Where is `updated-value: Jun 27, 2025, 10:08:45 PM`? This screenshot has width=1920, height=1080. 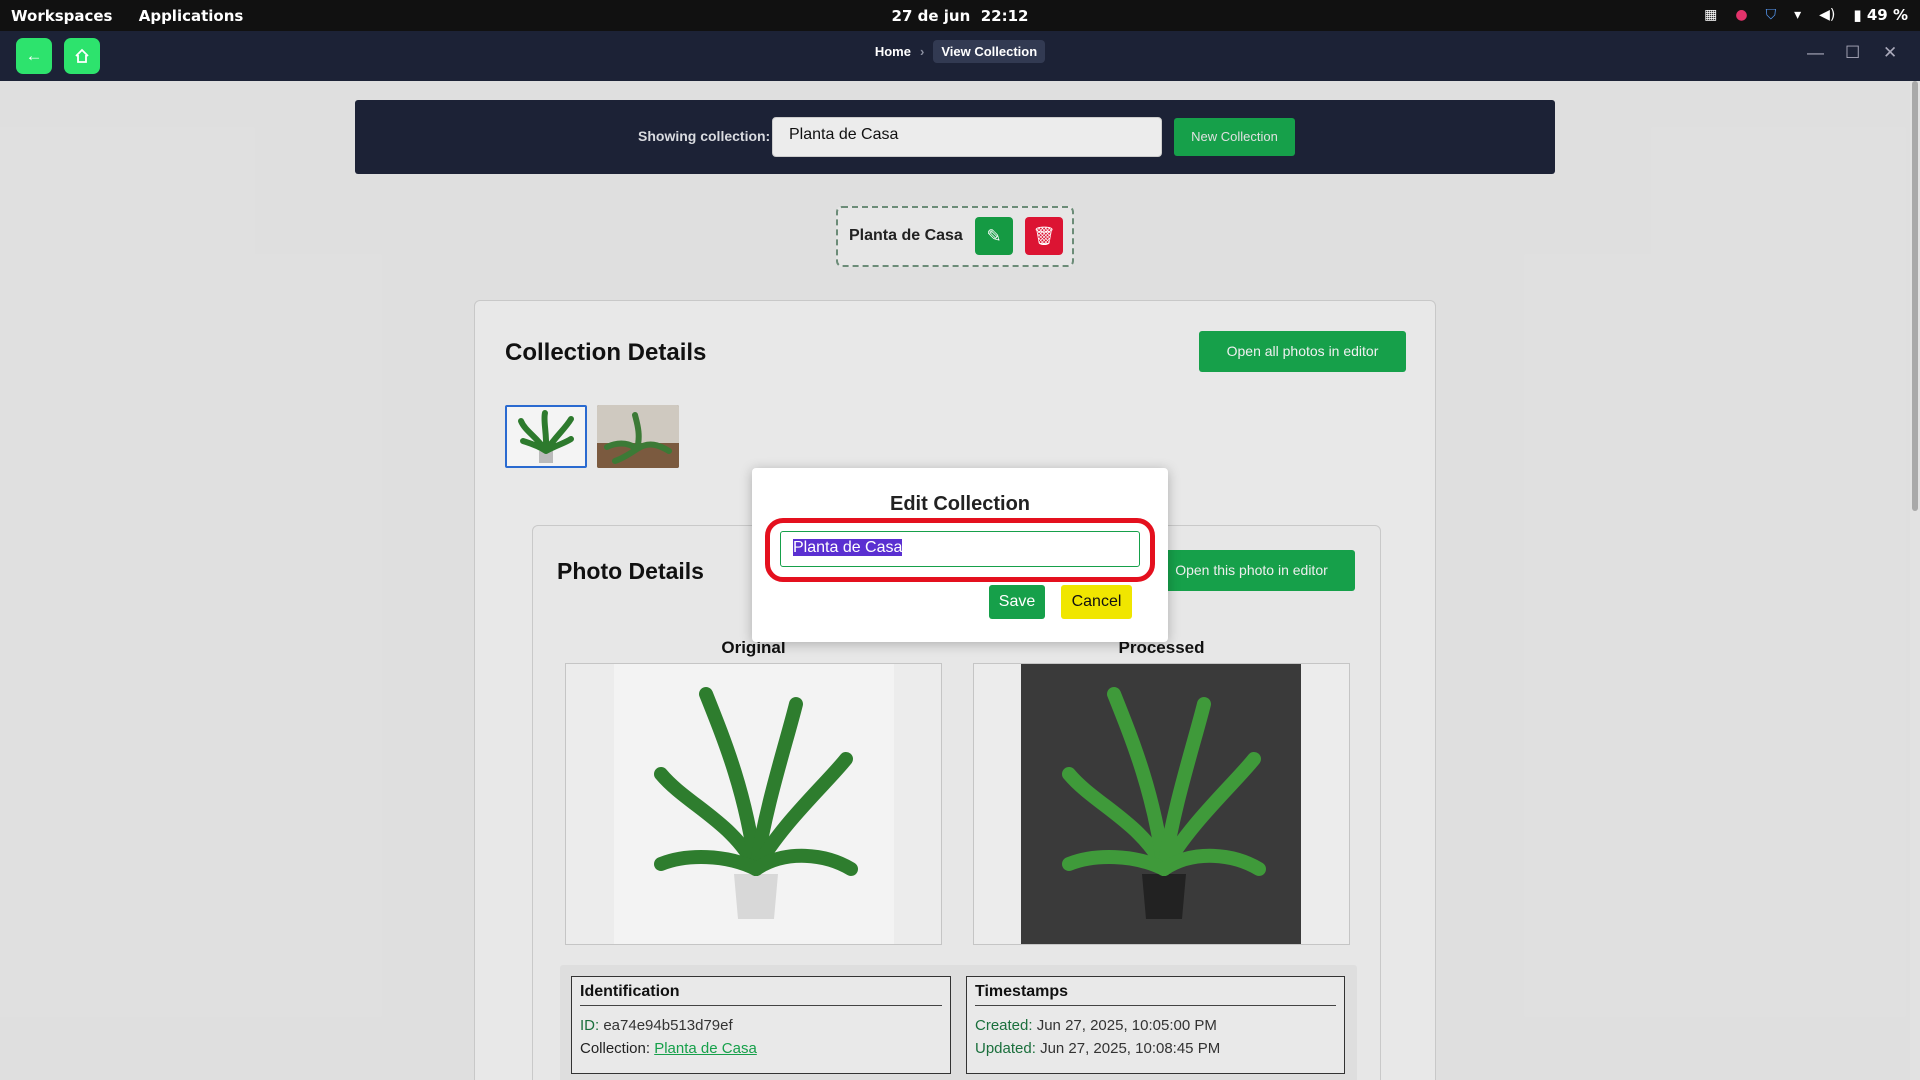
updated-value: Jun 27, 2025, 10:08:45 PM is located at coordinates (1130, 1048).